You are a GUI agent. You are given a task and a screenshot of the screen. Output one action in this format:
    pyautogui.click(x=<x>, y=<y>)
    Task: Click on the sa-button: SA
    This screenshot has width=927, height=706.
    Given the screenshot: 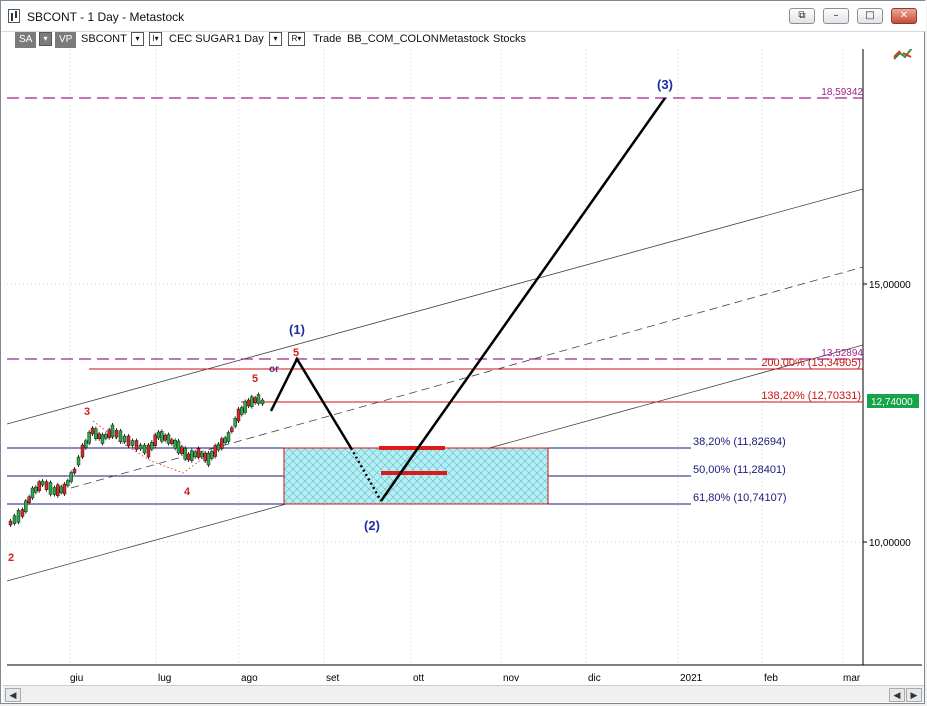 What is the action you would take?
    pyautogui.click(x=26, y=40)
    